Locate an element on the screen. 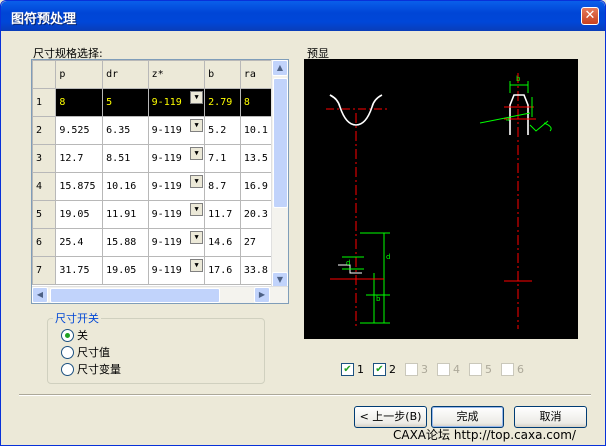 This screenshot has width=606, height=446. row-header: 6 is located at coordinates (44, 242).